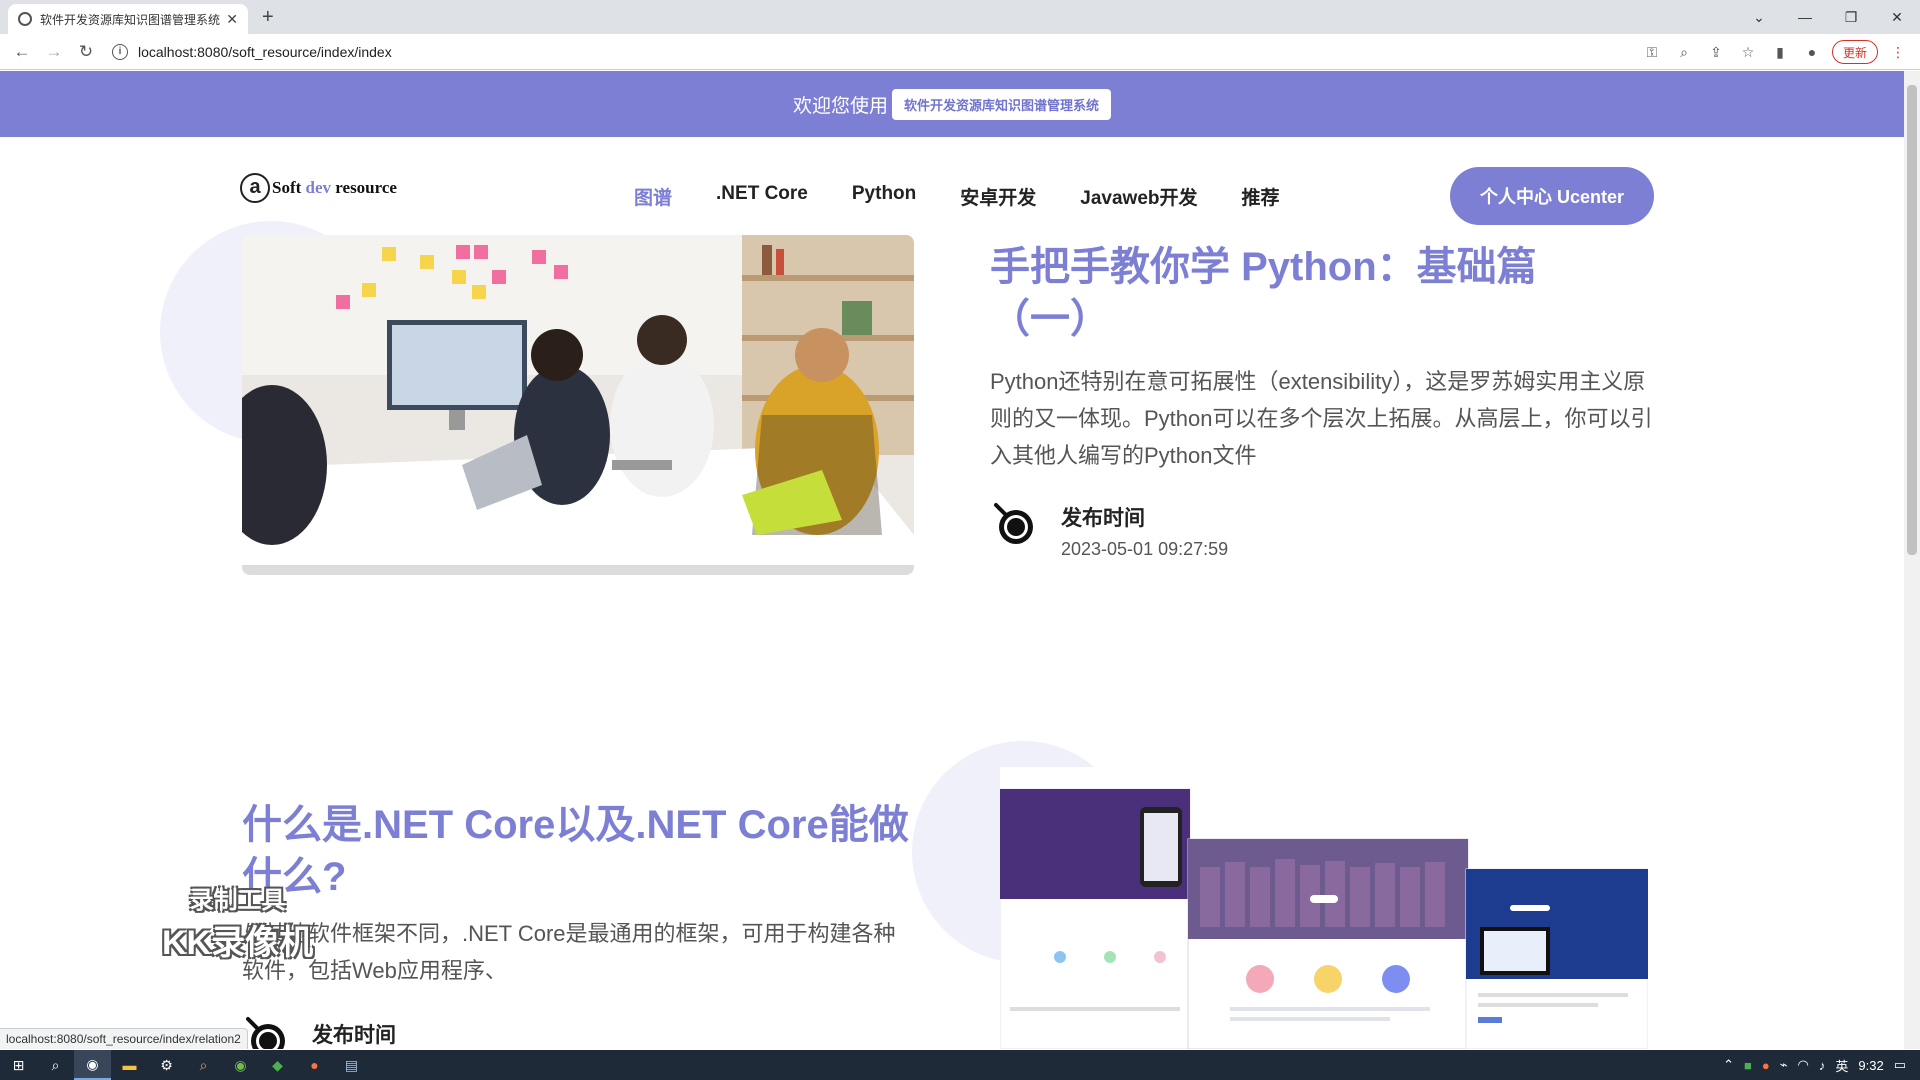  I want to click on menu-item-javaweb: Javaweb开发, so click(1138, 196).